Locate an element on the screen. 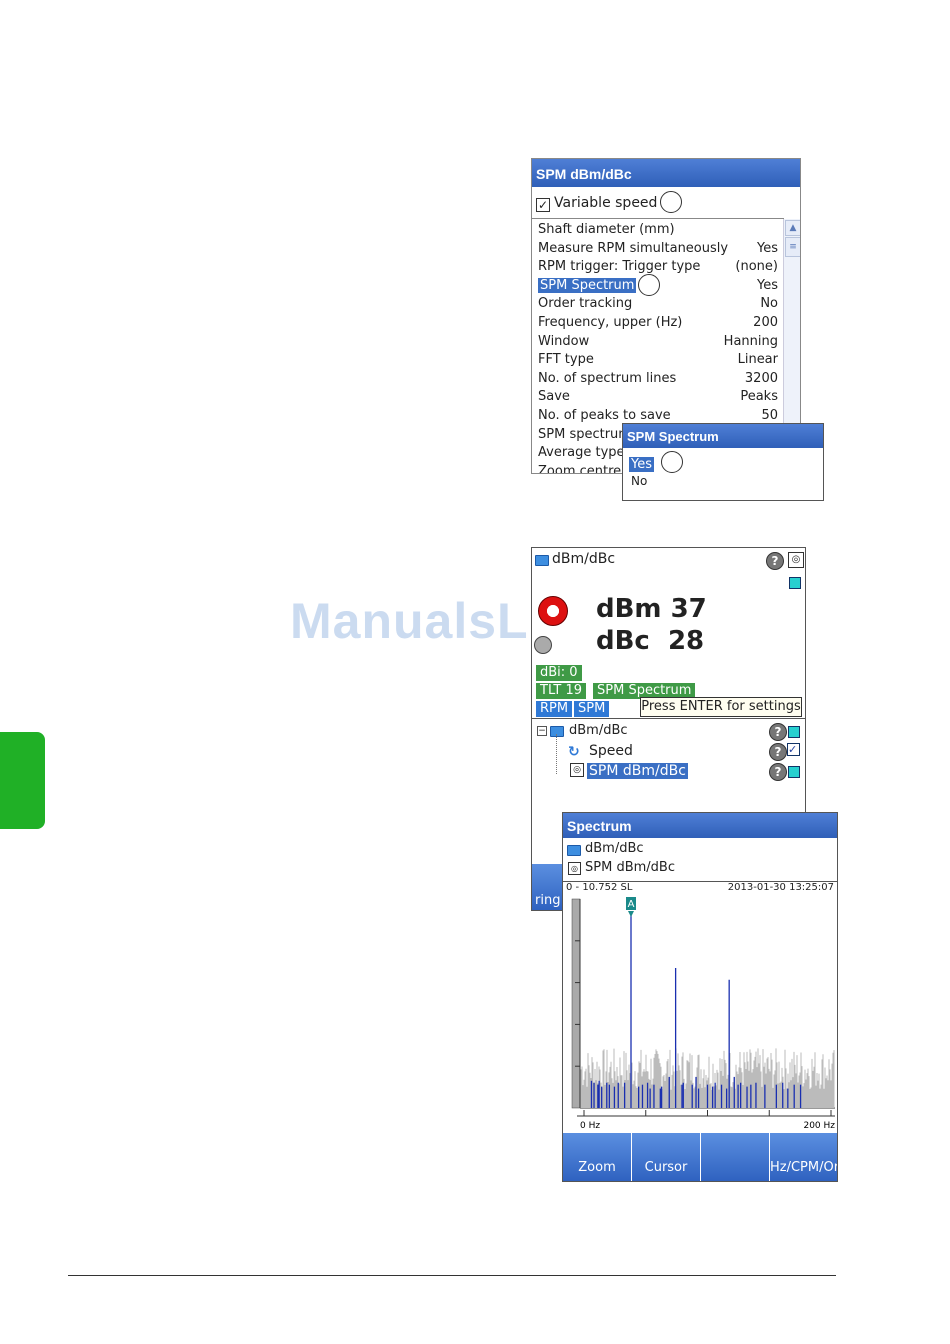 This screenshot has width=950, height=1344. setting-row: Frequency, upper (Hz) 200 is located at coordinates (658, 323).